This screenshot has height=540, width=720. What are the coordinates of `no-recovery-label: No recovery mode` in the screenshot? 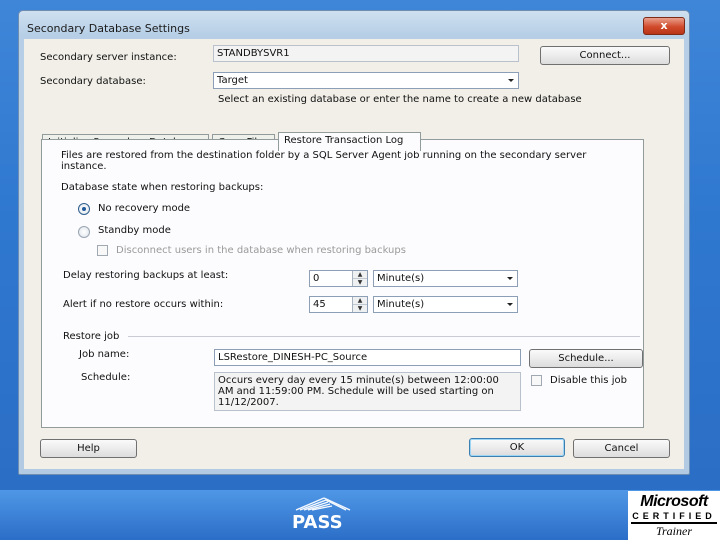 It's located at (144, 208).